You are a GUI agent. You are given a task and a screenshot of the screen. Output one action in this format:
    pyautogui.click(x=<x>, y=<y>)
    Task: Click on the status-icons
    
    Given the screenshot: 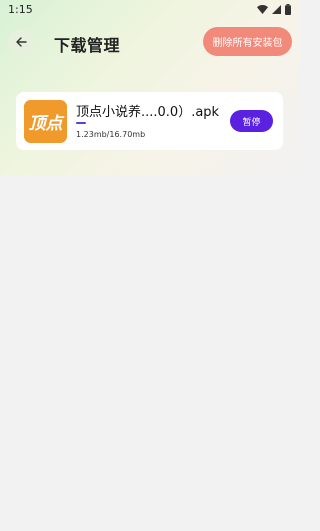 What is the action you would take?
    pyautogui.click(x=274, y=9)
    